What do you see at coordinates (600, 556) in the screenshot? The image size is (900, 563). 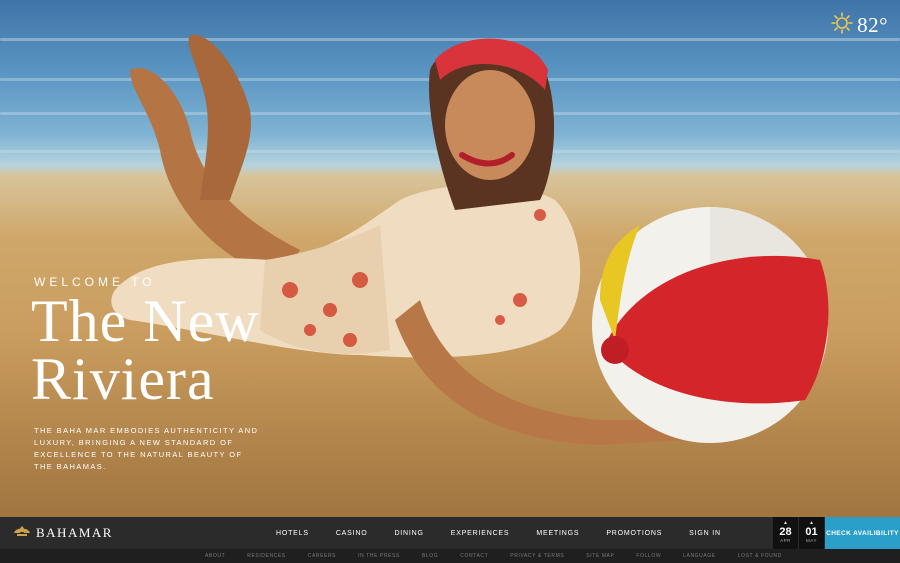 I see `footer-link-sitemap: SITE MAP` at bounding box center [600, 556].